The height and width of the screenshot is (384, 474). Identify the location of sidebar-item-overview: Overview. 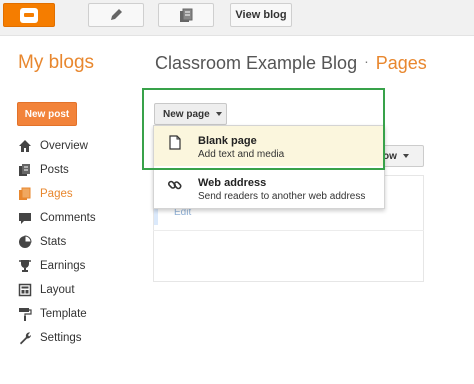
(57, 146).